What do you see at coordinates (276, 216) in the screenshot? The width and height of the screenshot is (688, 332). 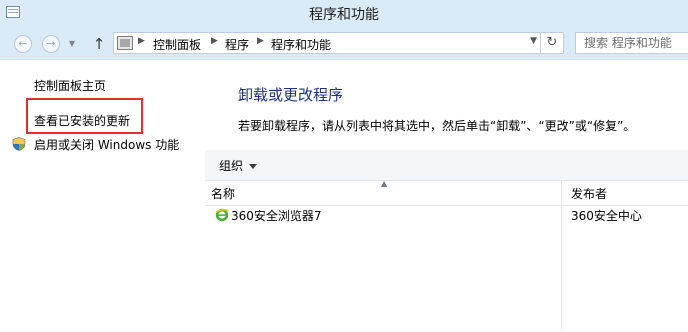 I see `program-name: 360安全浏览器7` at bounding box center [276, 216].